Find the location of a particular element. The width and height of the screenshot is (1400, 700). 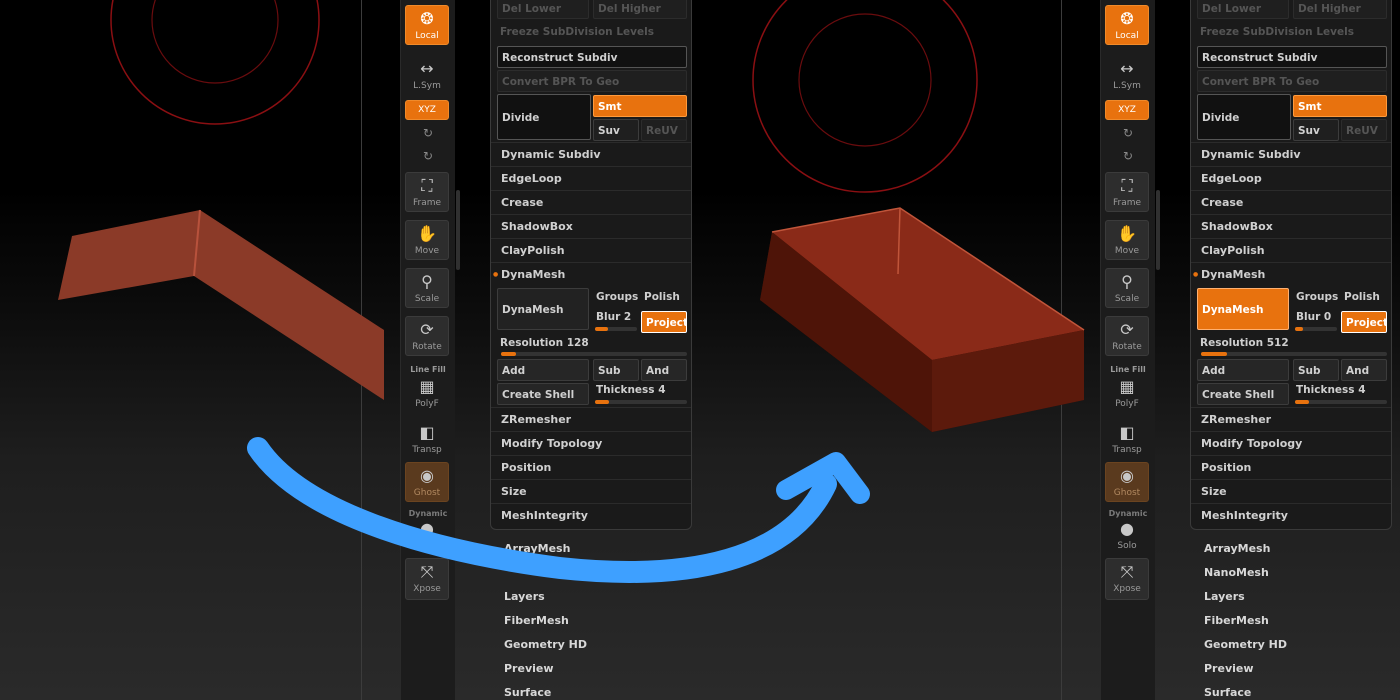

resolution-slider-label: Resolution 512 is located at coordinates (1244, 343).